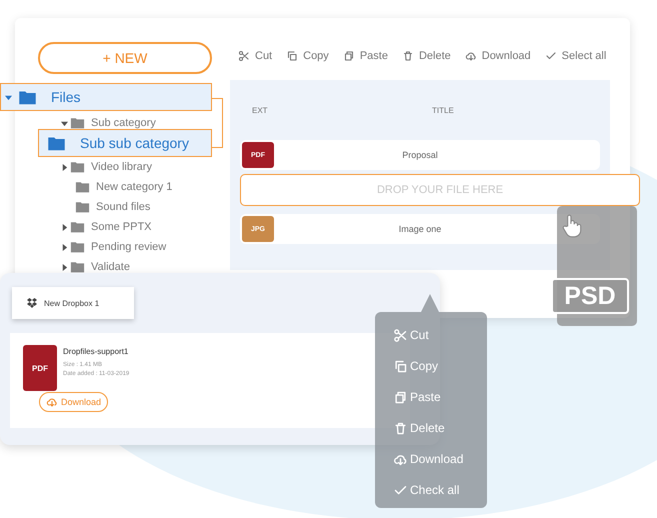 The width and height of the screenshot is (657, 518). I want to click on dropbox-tab: New Dropbox 1, so click(73, 303).